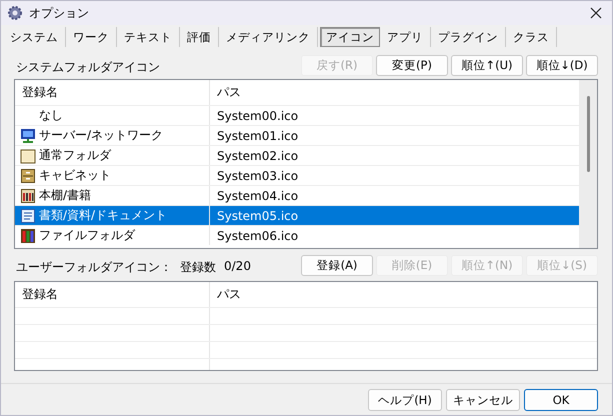 This screenshot has width=613, height=416. I want to click on table-cell: なし, so click(51, 115).